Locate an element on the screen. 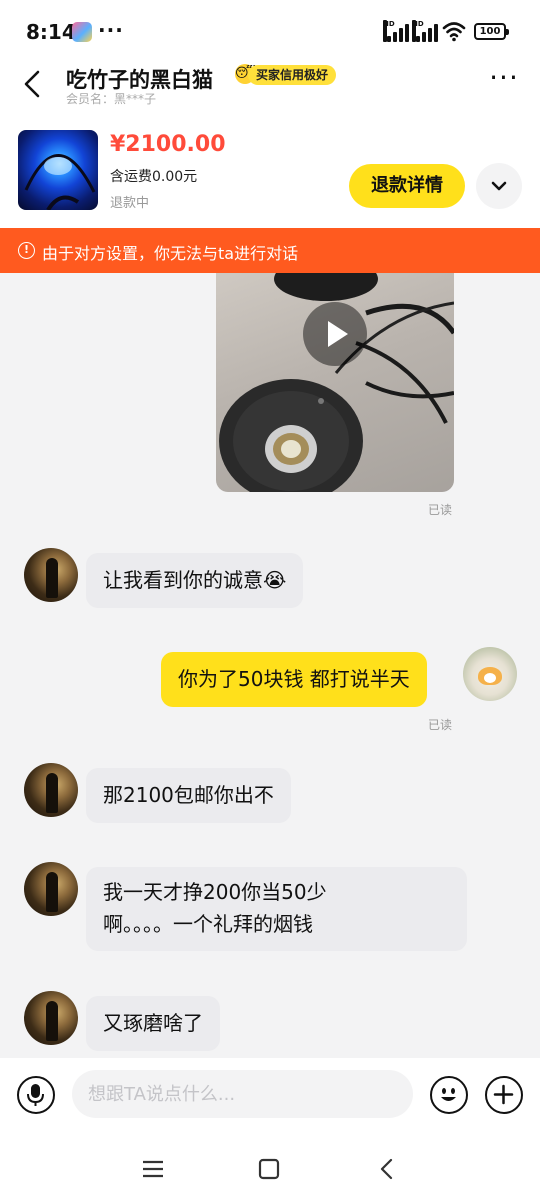 Image resolution: width=540 pixels, height=1200 pixels. expand-order-button is located at coordinates (499, 186).